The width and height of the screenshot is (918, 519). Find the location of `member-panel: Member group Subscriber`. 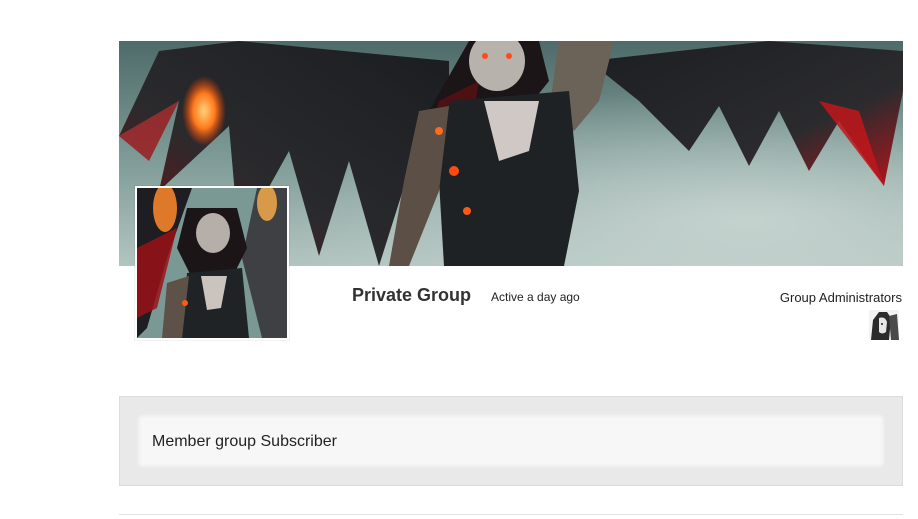

member-panel: Member group Subscriber is located at coordinates (511, 441).